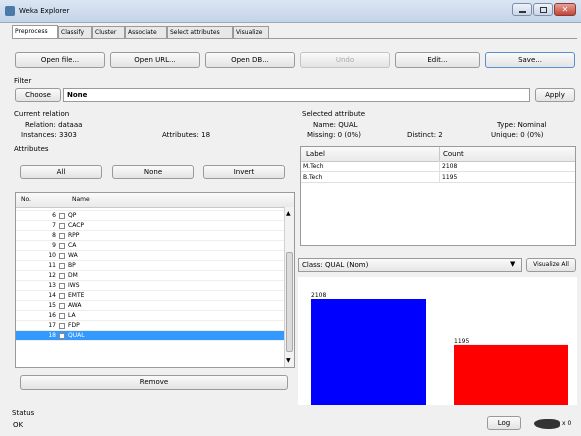 This screenshot has width=581, height=436. What do you see at coordinates (334, 135) in the screenshot?
I see `attribute-missing: Missing: 0 (0%)` at bounding box center [334, 135].